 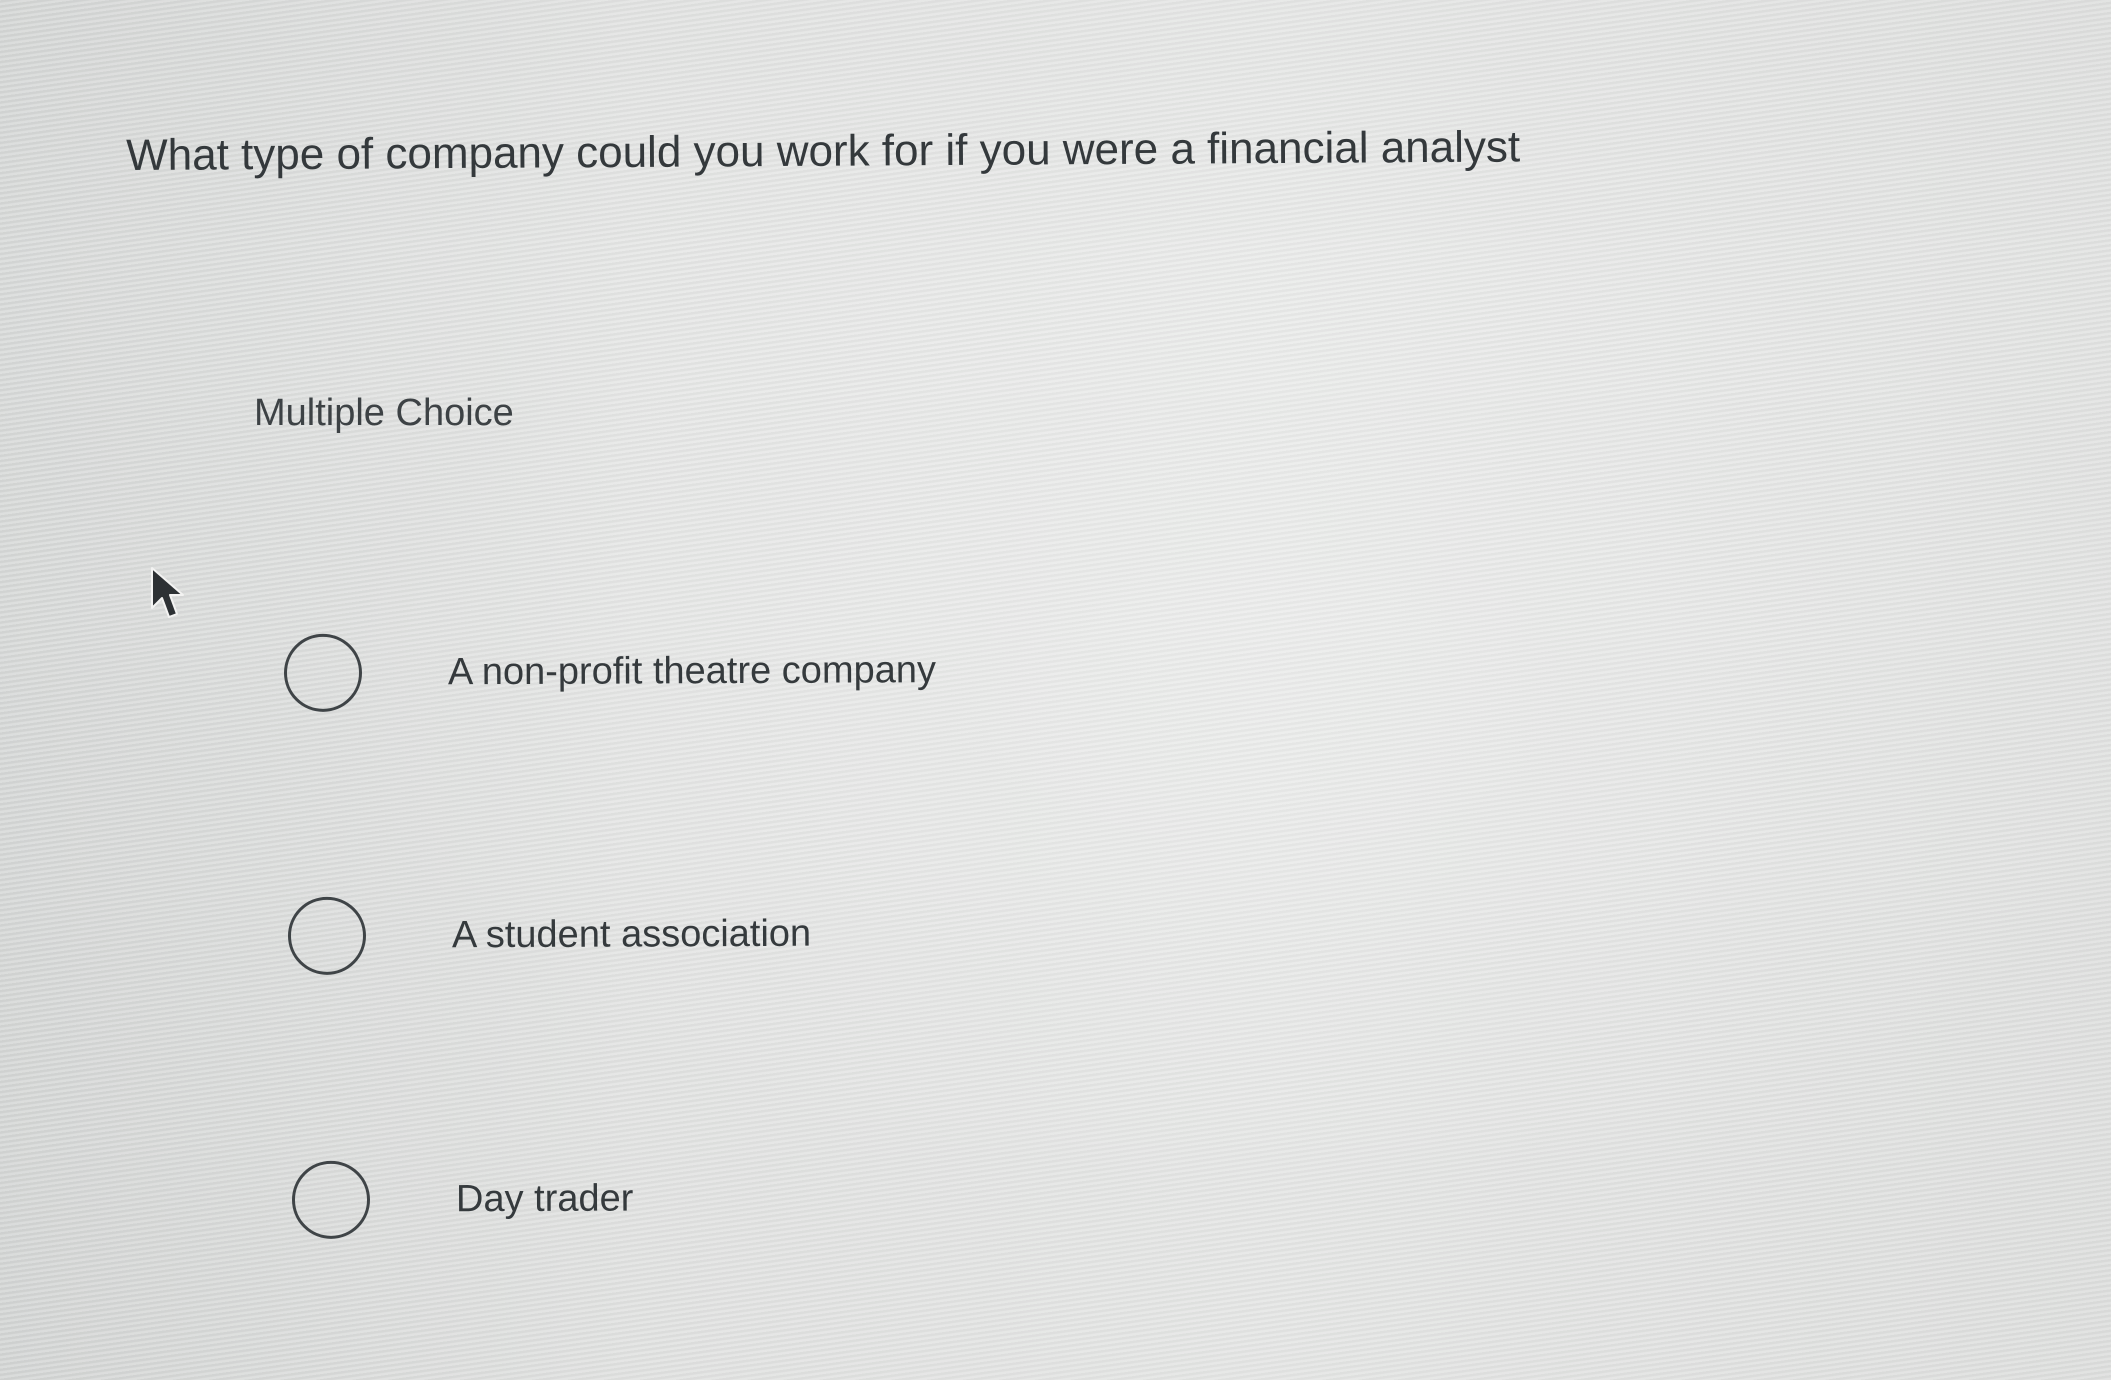 What do you see at coordinates (741, 1198) in the screenshot?
I see `answer-choice-3: Day trader` at bounding box center [741, 1198].